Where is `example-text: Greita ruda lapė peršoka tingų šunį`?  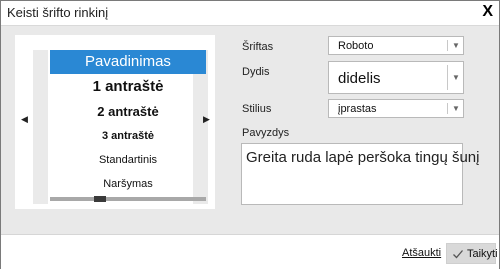
example-text: Greita ruda lapė peršoka tingų šunį is located at coordinates (363, 157).